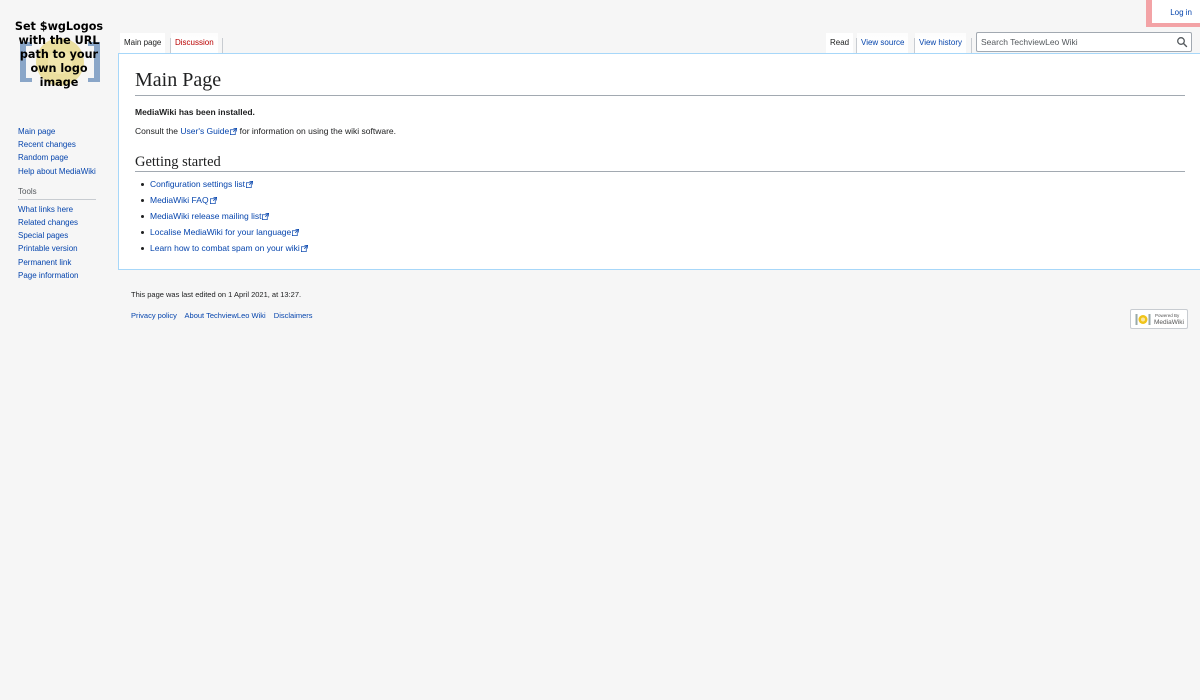 This screenshot has width=1200, height=700. What do you see at coordinates (66, 248) in the screenshot?
I see `sidebar-item-printable-version: Printable version` at bounding box center [66, 248].